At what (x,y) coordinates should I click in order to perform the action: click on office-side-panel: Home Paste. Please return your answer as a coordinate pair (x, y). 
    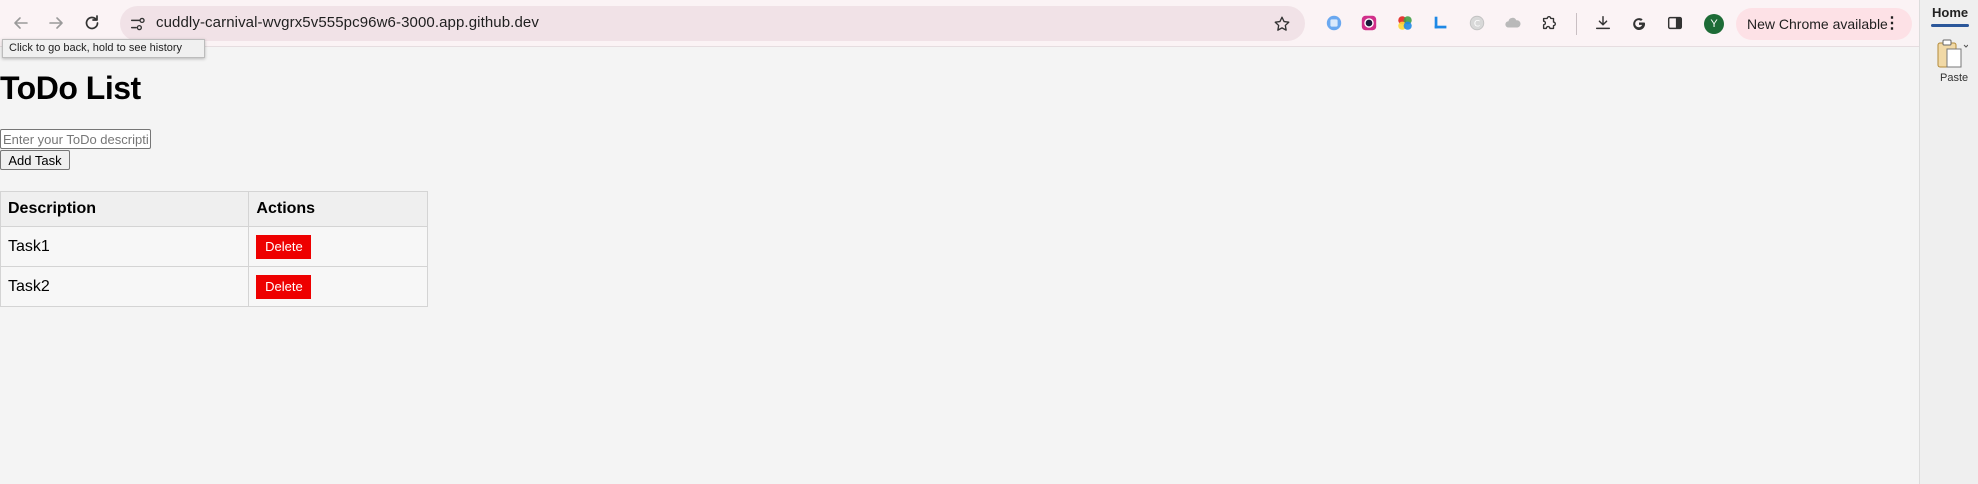
    Looking at the image, I should click on (1948, 242).